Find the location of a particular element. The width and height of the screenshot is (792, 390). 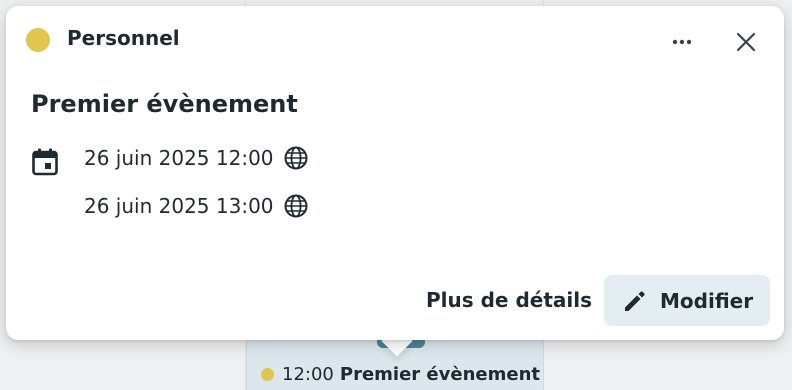

edit-button: Modifier is located at coordinates (687, 300).